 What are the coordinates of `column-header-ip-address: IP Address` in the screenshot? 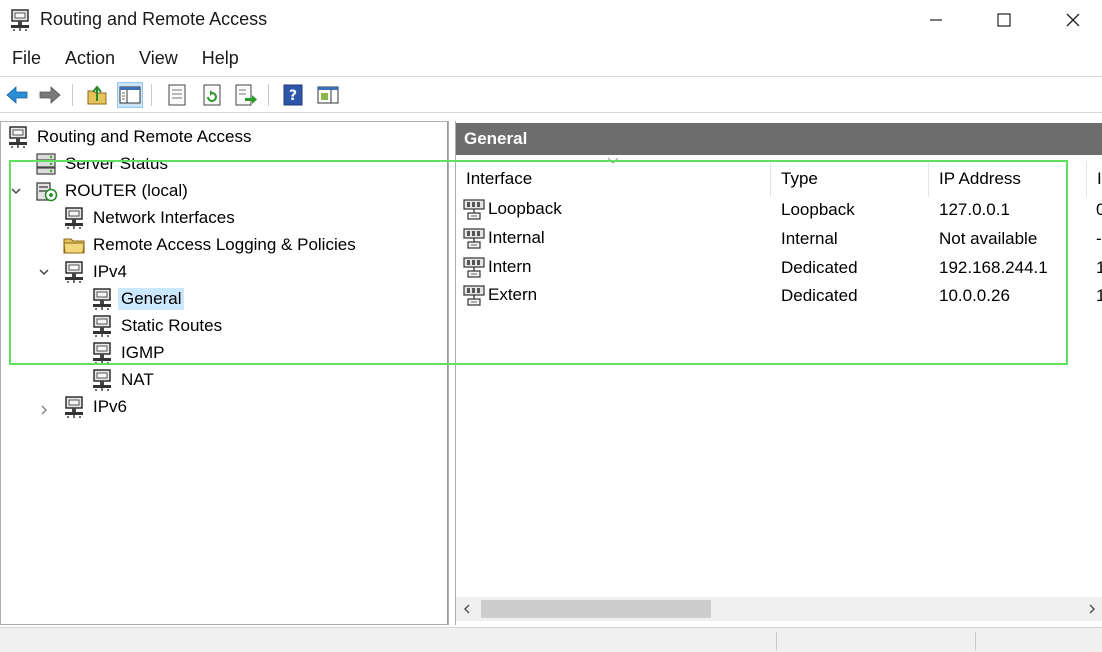 It's located at (1008, 179).